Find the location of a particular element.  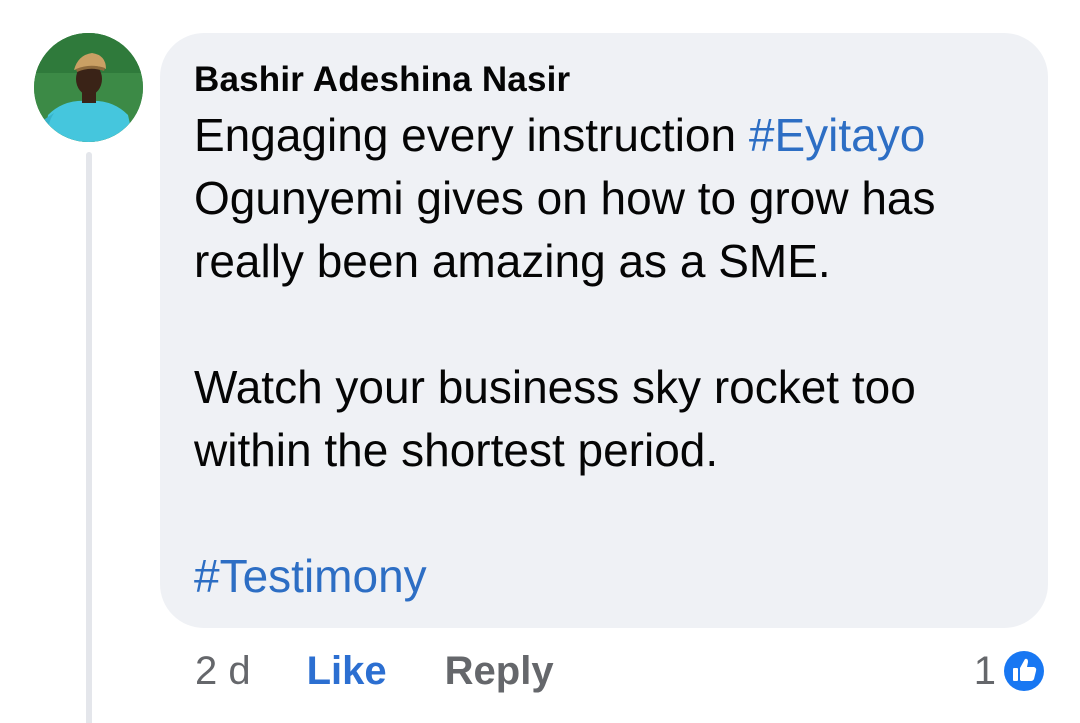

thumbs-up-icon is located at coordinates (1024, 671).